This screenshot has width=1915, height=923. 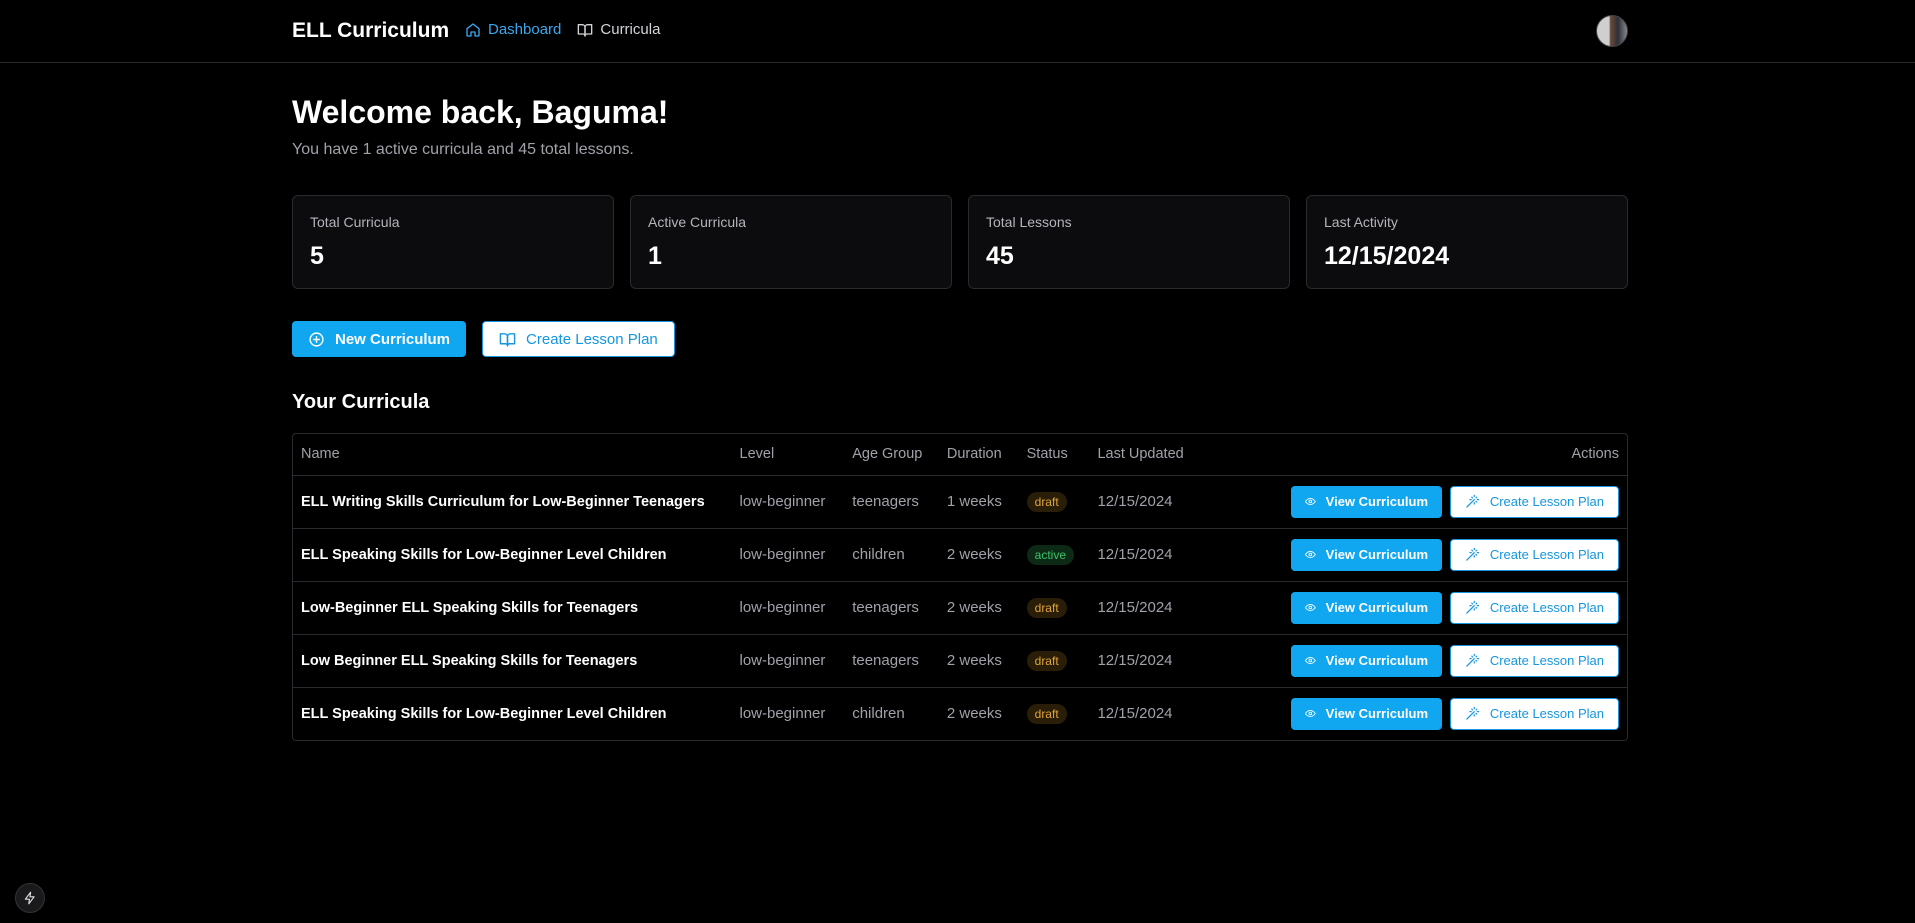 I want to click on col-name: Name, so click(x=320, y=454).